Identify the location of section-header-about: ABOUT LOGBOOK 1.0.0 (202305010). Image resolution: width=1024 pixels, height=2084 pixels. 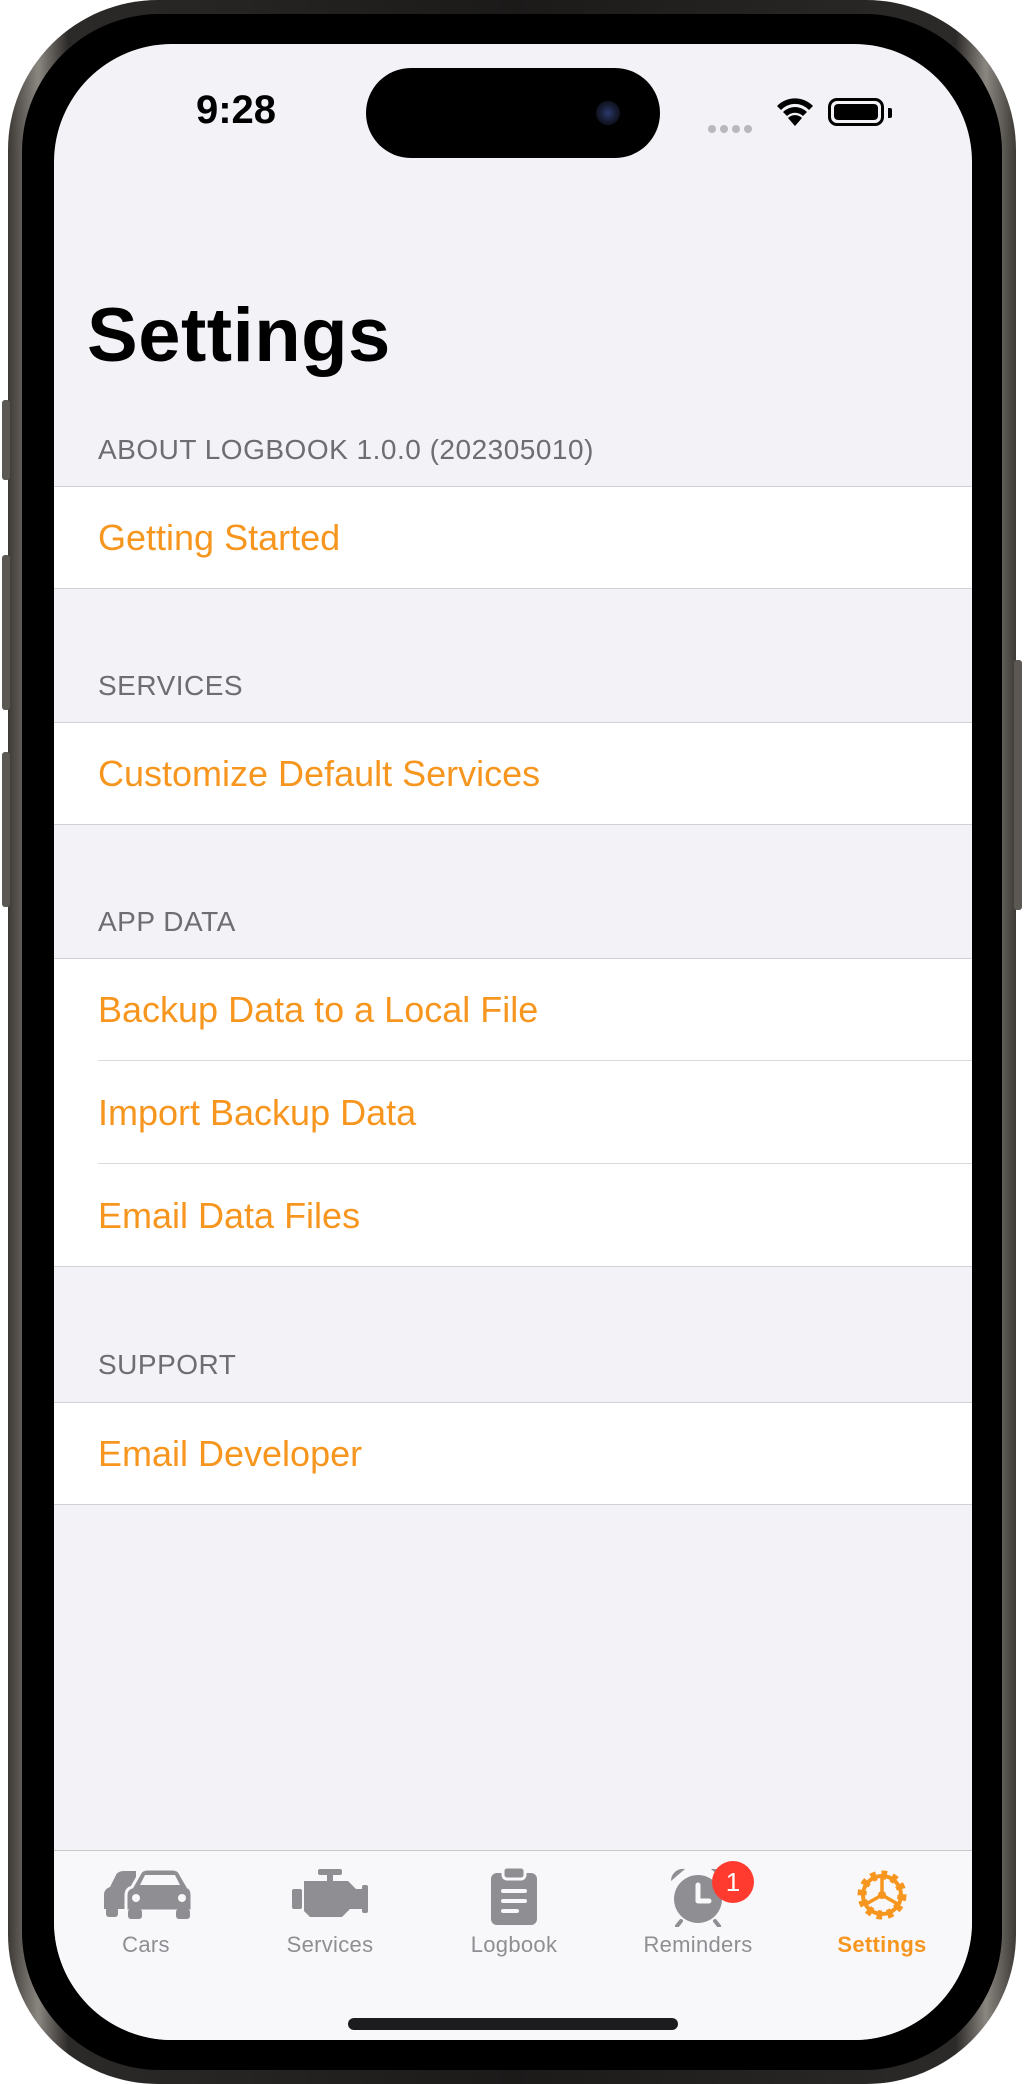
(346, 449).